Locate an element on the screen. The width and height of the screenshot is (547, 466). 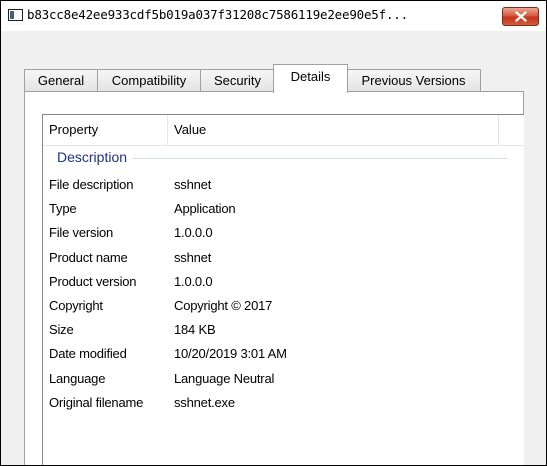
table-row: File description sshnet is located at coordinates (283, 185).